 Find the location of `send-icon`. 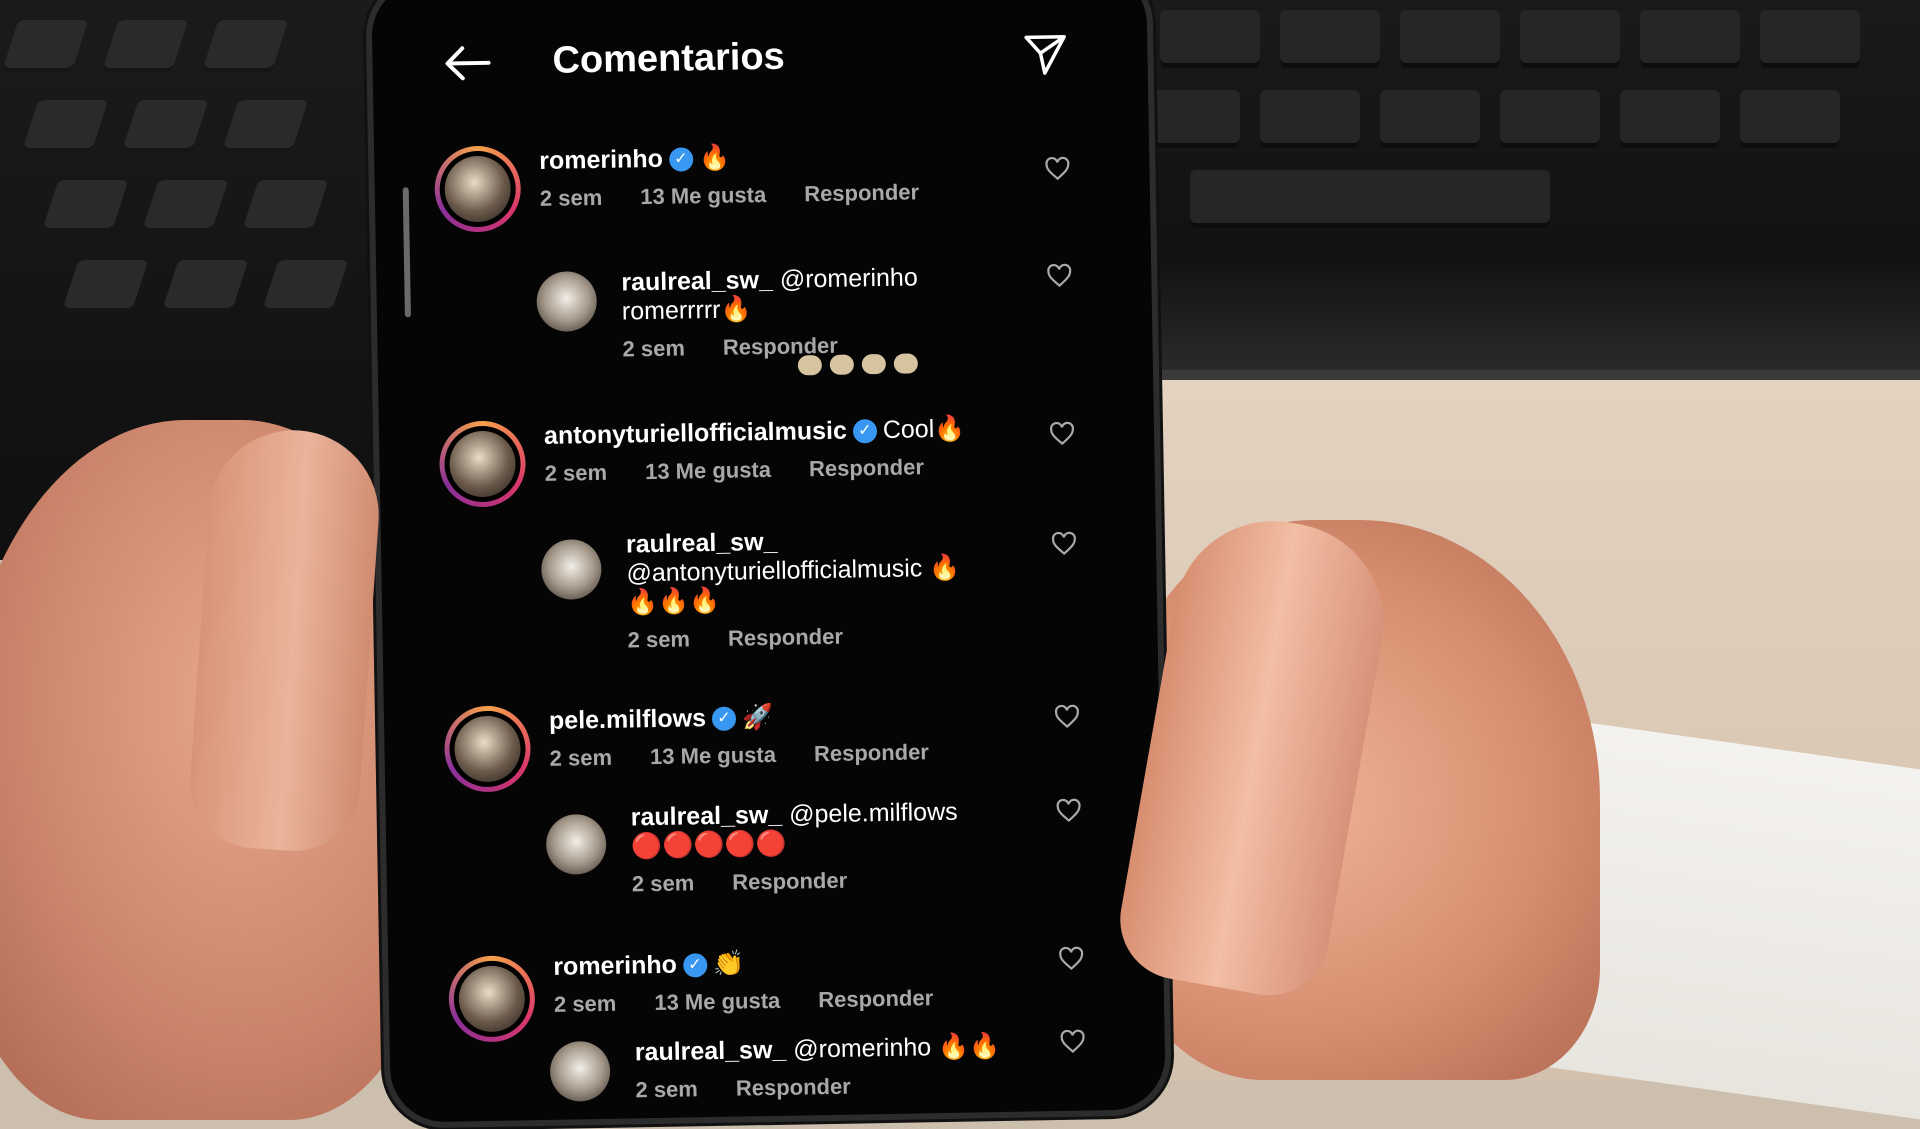

send-icon is located at coordinates (1045, 55).